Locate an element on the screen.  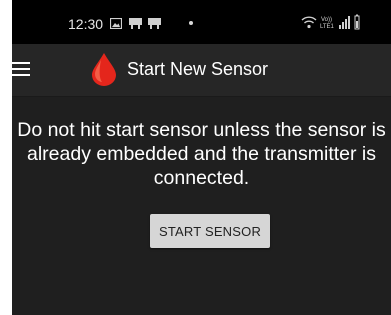
status-bar: 12:30 Vo)) LTE1 is located at coordinates (201, 22).